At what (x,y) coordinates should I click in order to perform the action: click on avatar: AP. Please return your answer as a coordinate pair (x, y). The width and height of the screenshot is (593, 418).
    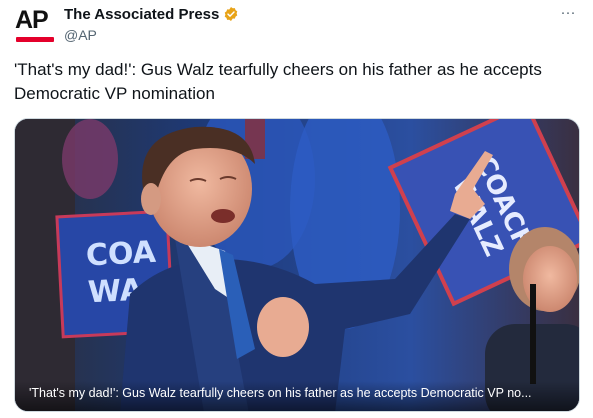
    Looking at the image, I should click on (34, 26).